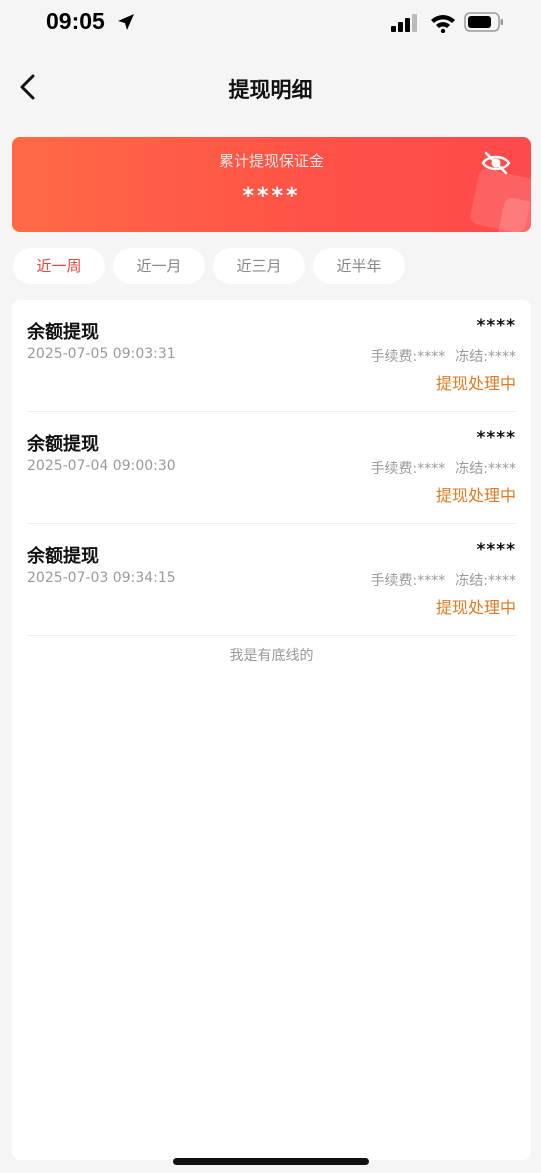 The image size is (541, 1173). I want to click on divider, so click(271, 635).